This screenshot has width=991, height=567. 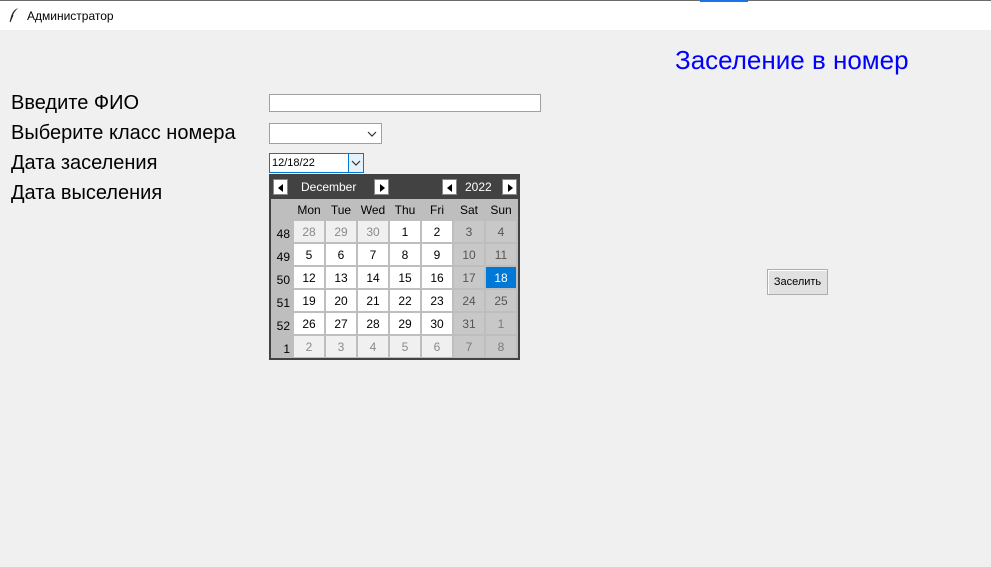 What do you see at coordinates (469, 277) in the screenshot?
I see `calendar-day: 17` at bounding box center [469, 277].